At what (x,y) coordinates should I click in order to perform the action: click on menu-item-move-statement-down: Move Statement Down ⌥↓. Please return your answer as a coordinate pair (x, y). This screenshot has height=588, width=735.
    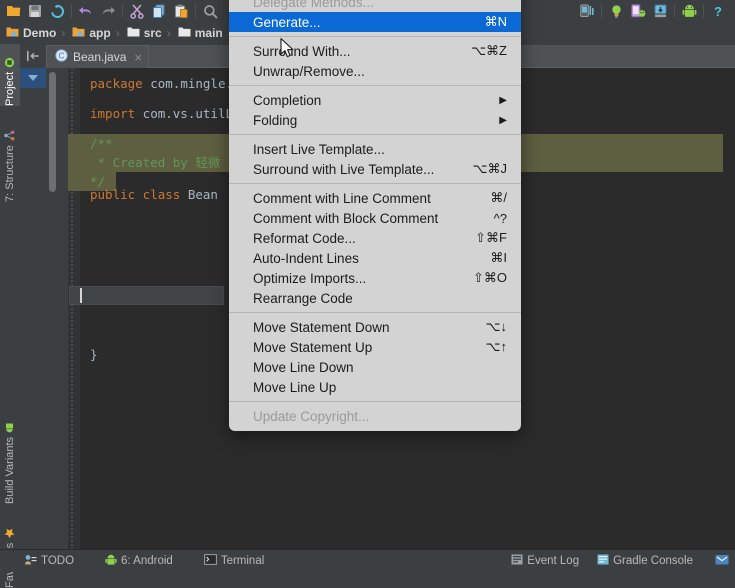
    Looking at the image, I should click on (375, 327).